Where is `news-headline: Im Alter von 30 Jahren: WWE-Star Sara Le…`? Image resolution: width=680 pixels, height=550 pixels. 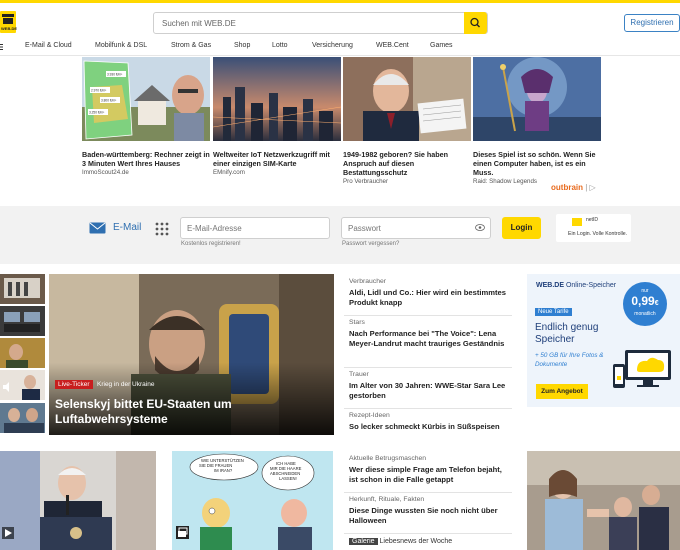 news-headline: Im Alter von 30 Jahren: WWE-Star Sara Le… is located at coordinates (430, 391).